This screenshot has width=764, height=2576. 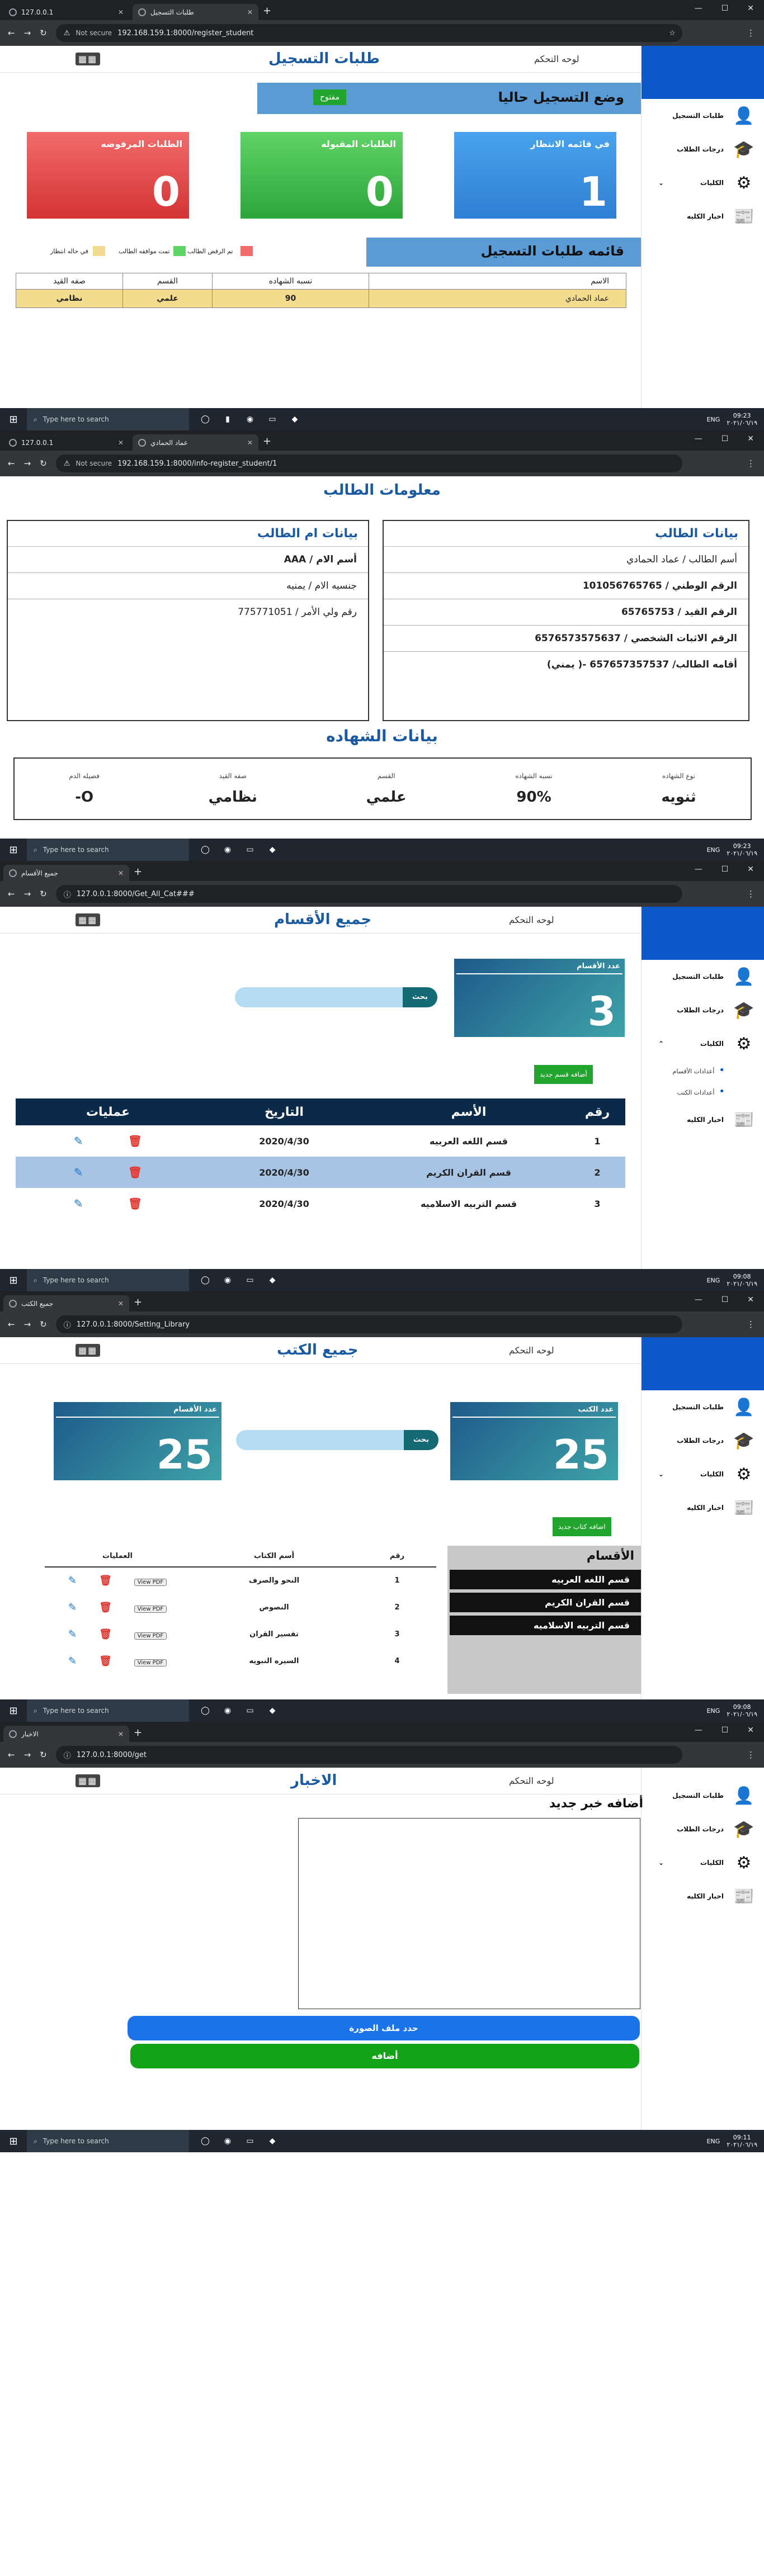 What do you see at coordinates (240, 1660) in the screenshot?
I see `table-row: 4 السيره النبويه View PDF🗑✎` at bounding box center [240, 1660].